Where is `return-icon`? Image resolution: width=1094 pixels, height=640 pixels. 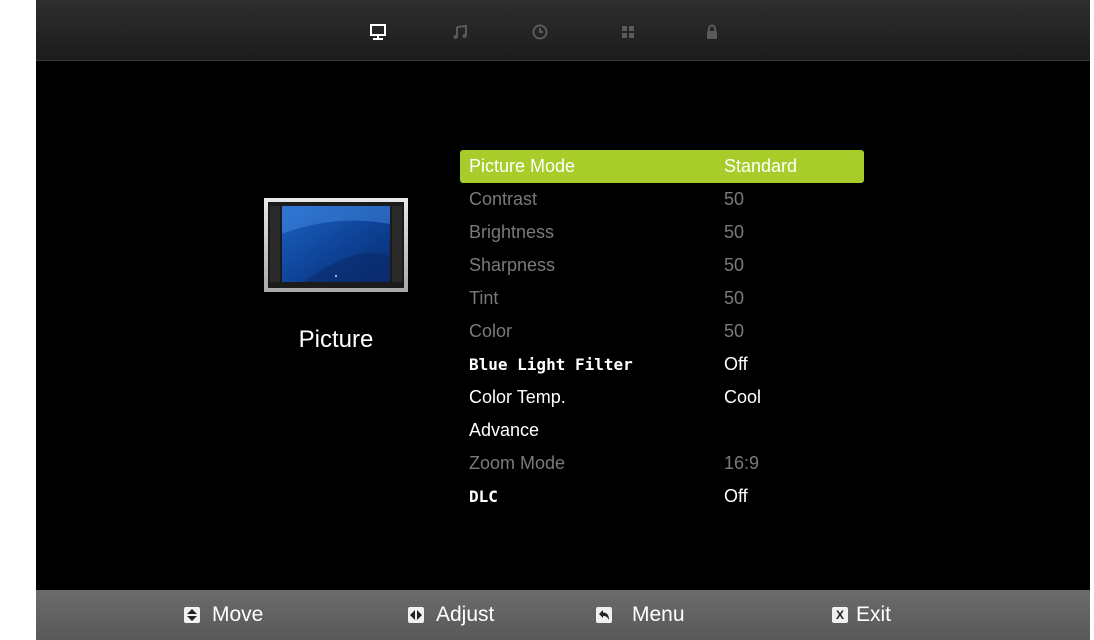 return-icon is located at coordinates (604, 615).